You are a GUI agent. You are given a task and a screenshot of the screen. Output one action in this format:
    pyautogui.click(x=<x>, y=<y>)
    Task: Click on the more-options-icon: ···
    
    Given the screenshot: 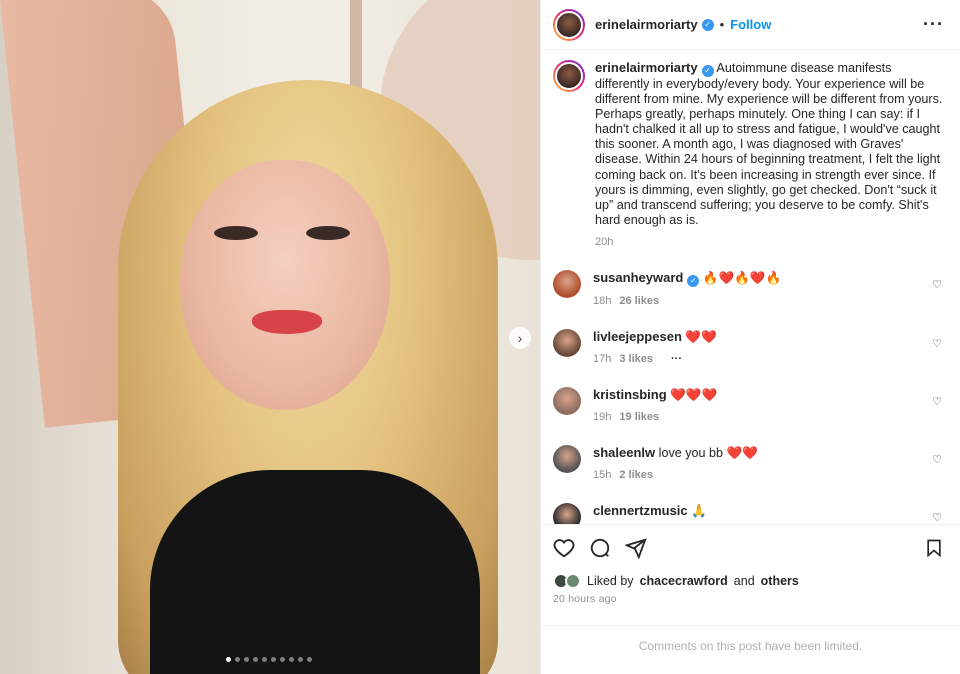 What is the action you would take?
    pyautogui.click(x=933, y=24)
    